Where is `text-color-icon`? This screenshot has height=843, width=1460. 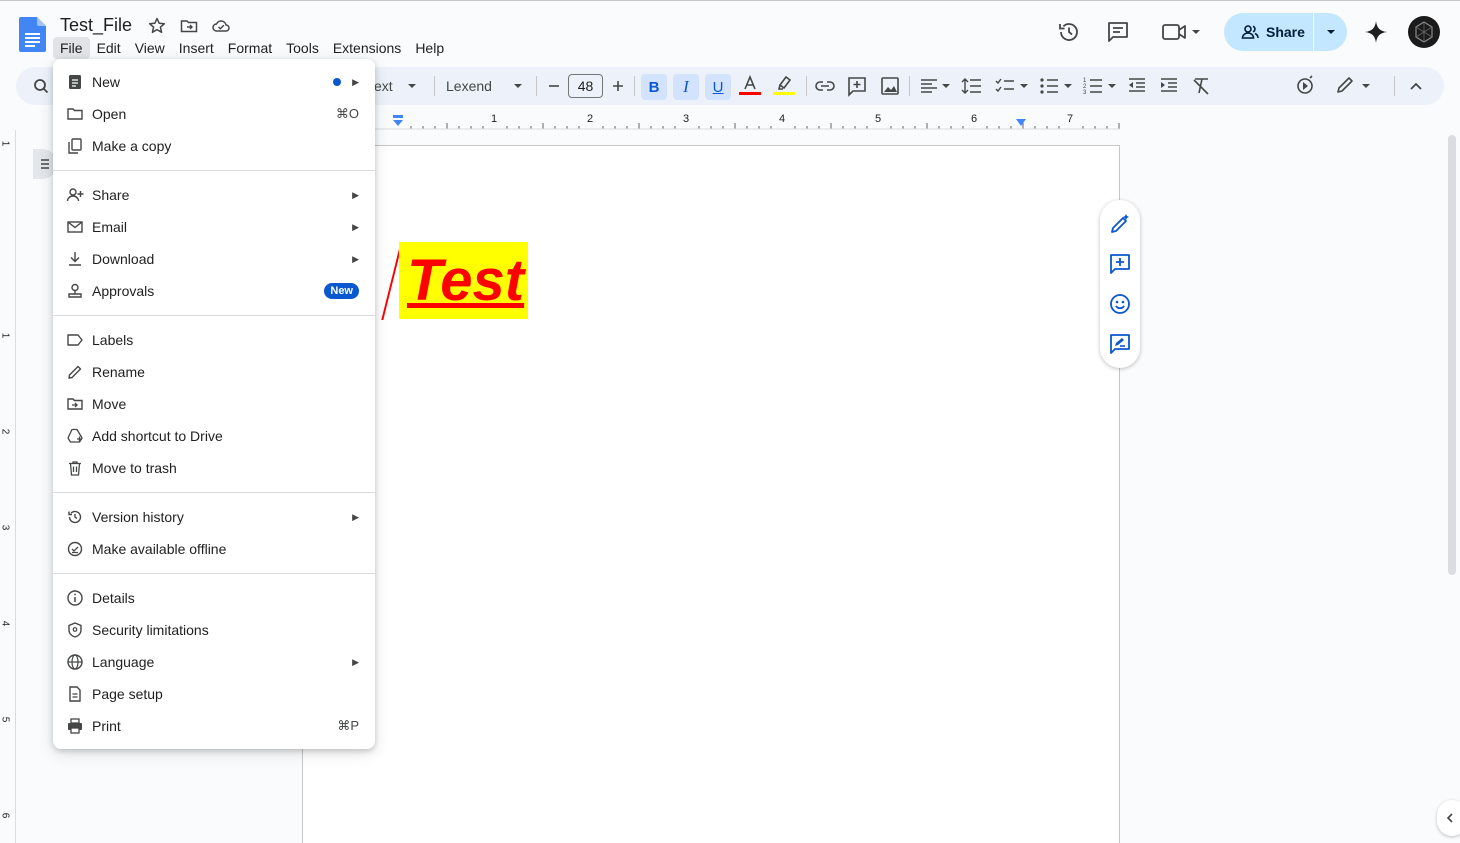 text-color-icon is located at coordinates (750, 86).